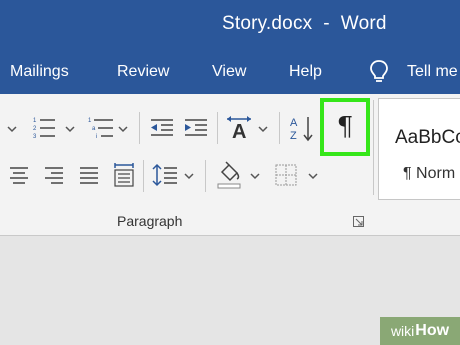 This screenshot has width=460, height=345. Describe the element at coordinates (305, 72) in the screenshot. I see `tab-help: Help` at that location.